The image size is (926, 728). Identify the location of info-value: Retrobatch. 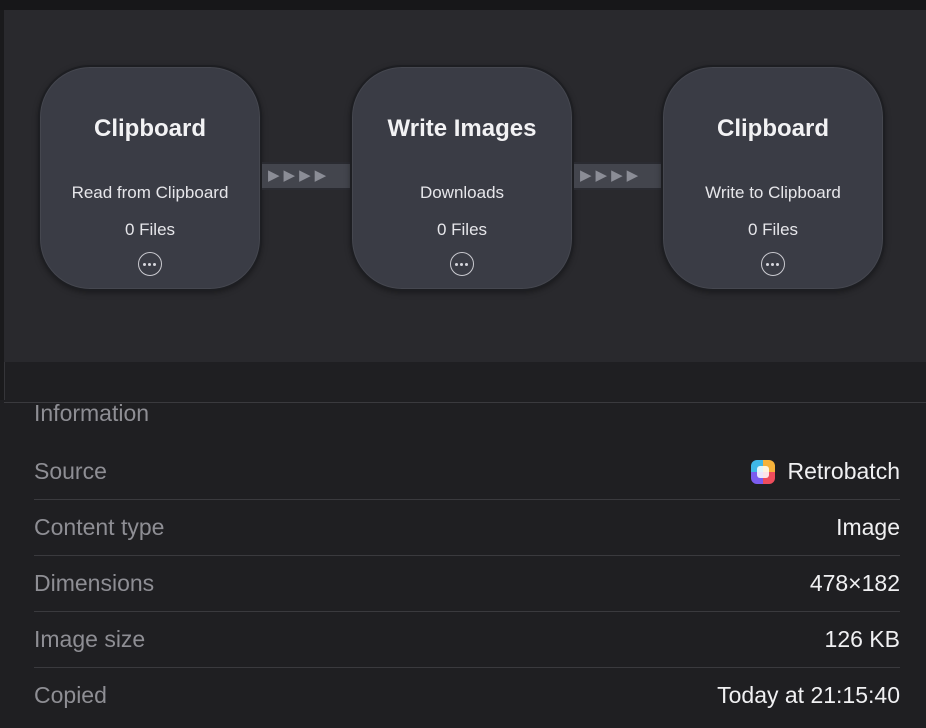
(825, 471).